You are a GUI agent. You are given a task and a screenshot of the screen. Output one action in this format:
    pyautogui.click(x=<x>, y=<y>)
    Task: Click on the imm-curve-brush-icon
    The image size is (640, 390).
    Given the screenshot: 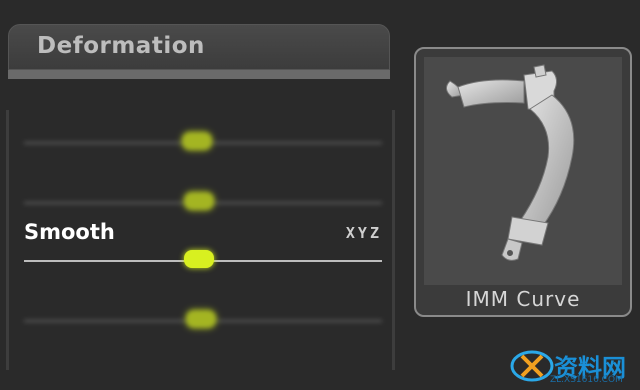 What is the action you would take?
    pyautogui.click(x=510, y=162)
    